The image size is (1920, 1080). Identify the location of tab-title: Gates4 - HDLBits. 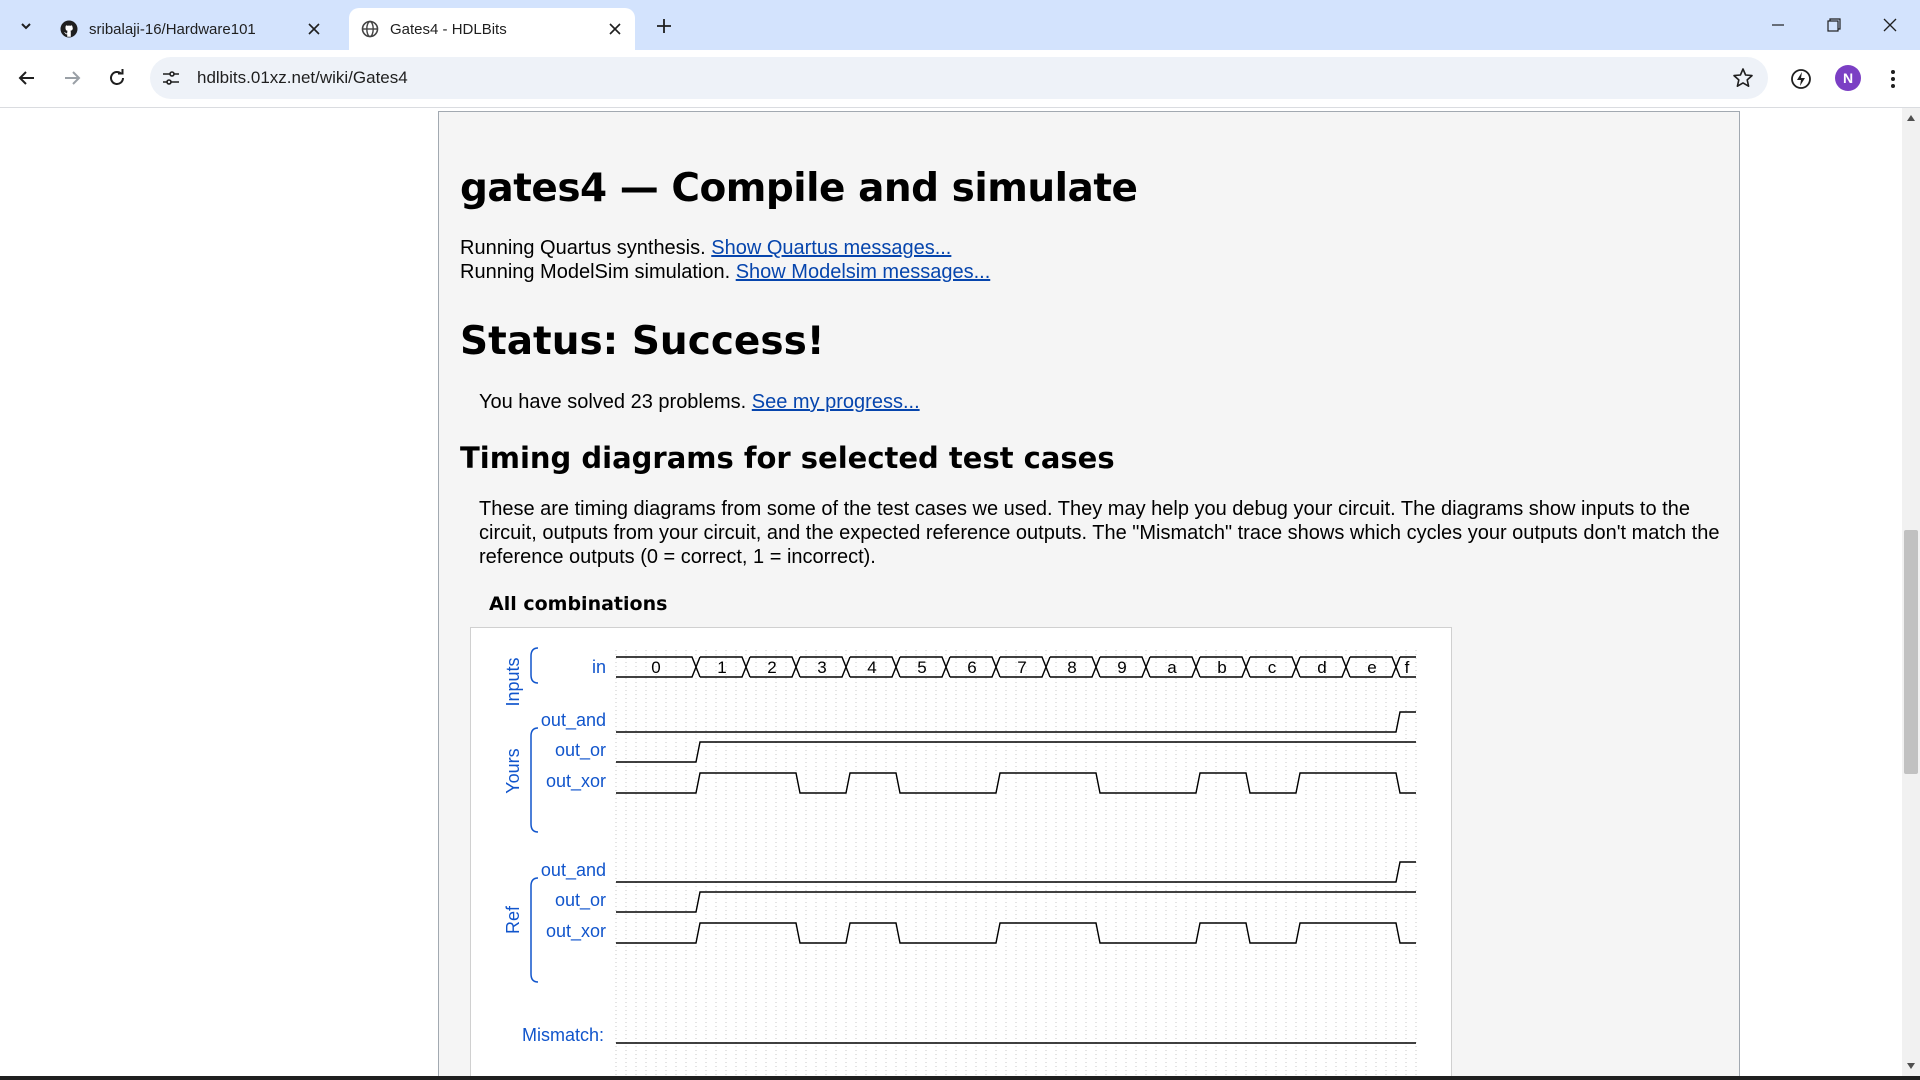
(448, 29).